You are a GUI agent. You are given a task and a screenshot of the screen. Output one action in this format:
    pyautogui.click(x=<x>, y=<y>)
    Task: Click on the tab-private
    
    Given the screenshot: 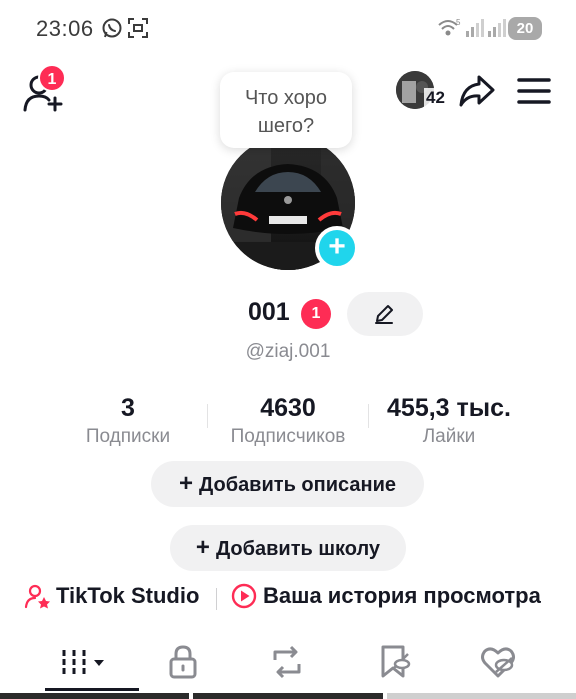 What is the action you would take?
    pyautogui.click(x=183, y=662)
    